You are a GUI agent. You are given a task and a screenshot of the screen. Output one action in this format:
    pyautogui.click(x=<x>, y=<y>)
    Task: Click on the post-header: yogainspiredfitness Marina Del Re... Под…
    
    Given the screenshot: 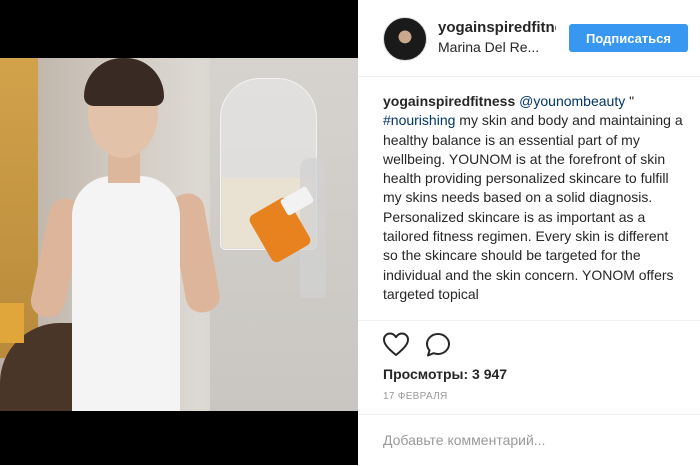 What is the action you would take?
    pyautogui.click(x=529, y=38)
    